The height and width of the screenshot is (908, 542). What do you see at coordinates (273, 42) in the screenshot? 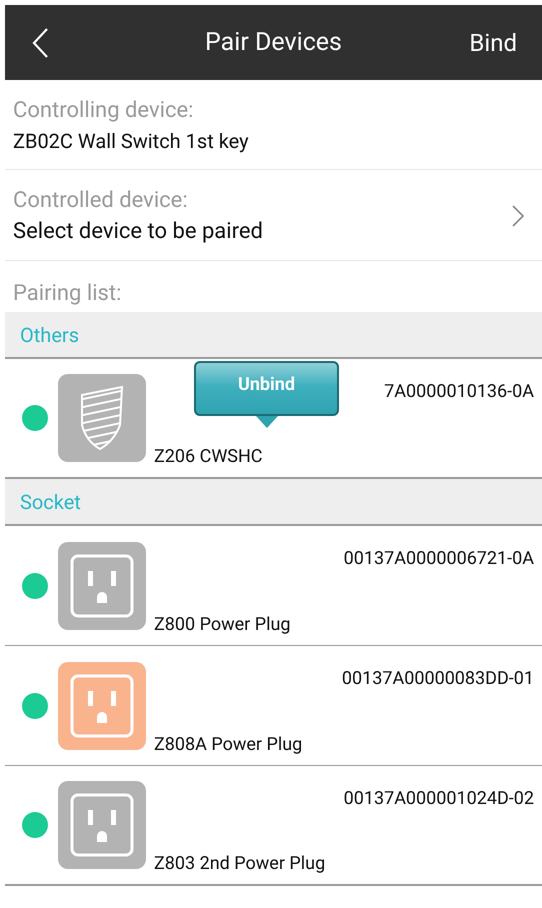
I see `page-title: Pair Devices` at bounding box center [273, 42].